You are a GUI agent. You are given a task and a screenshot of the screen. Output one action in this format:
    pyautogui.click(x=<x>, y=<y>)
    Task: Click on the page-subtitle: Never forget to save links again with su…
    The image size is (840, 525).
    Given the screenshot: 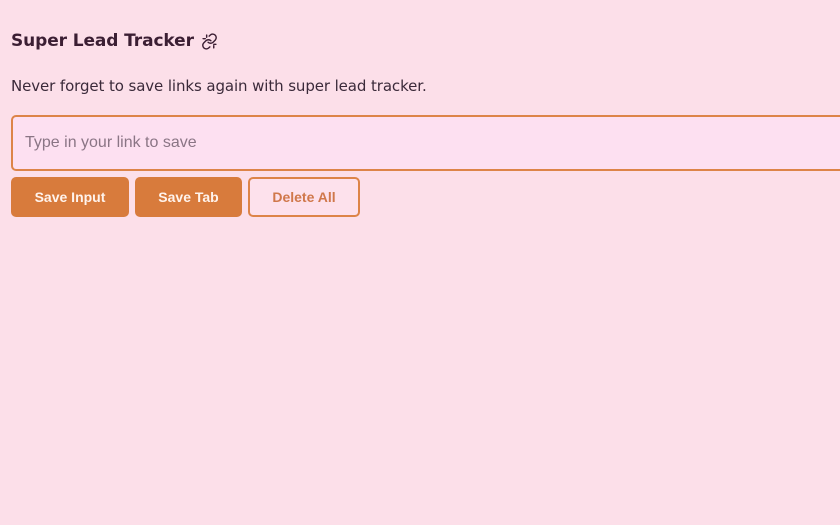 What is the action you would take?
    pyautogui.click(x=219, y=86)
    